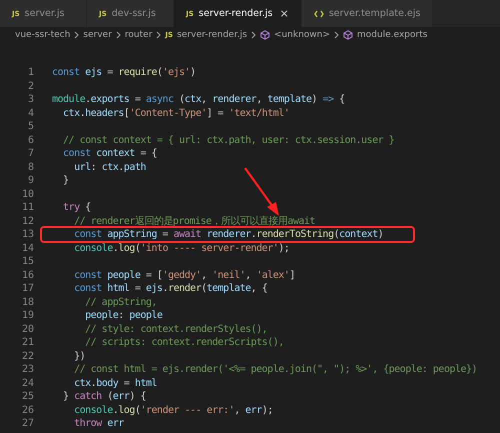  Describe the element at coordinates (27, 262) in the screenshot. I see `line-number: 15` at that location.